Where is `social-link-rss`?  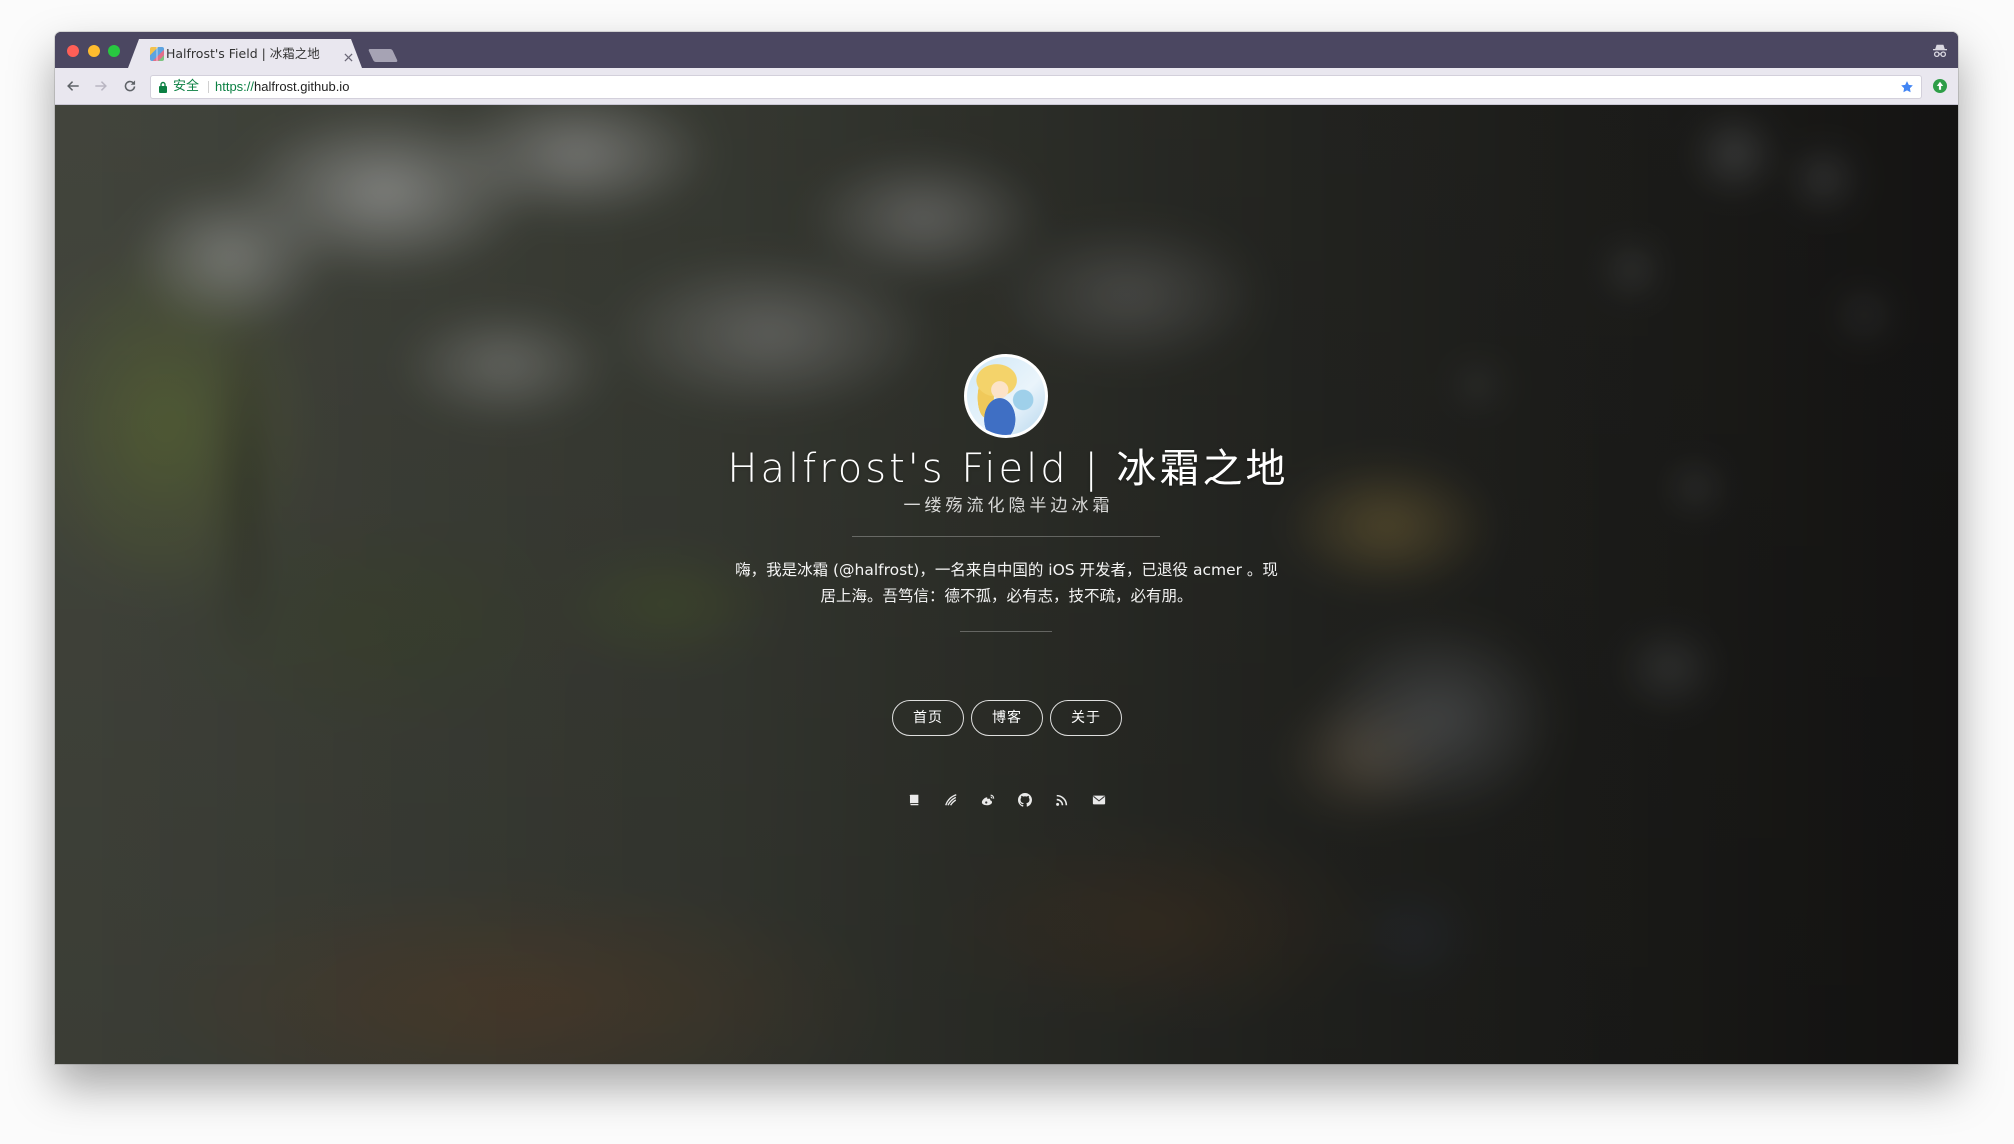
social-link-rss is located at coordinates (1062, 800).